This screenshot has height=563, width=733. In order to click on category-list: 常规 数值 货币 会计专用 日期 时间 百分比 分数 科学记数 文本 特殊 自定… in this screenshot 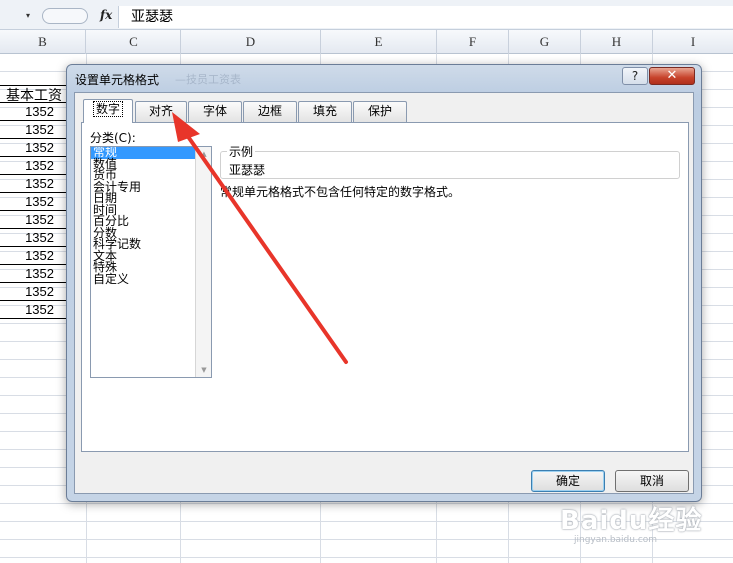, I will do `click(151, 262)`.